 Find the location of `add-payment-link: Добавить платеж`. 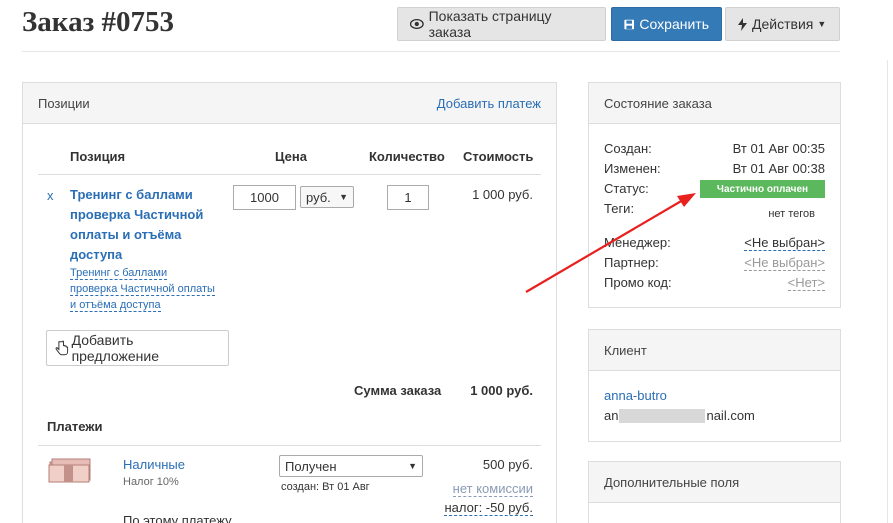

add-payment-link: Добавить платеж is located at coordinates (489, 103).